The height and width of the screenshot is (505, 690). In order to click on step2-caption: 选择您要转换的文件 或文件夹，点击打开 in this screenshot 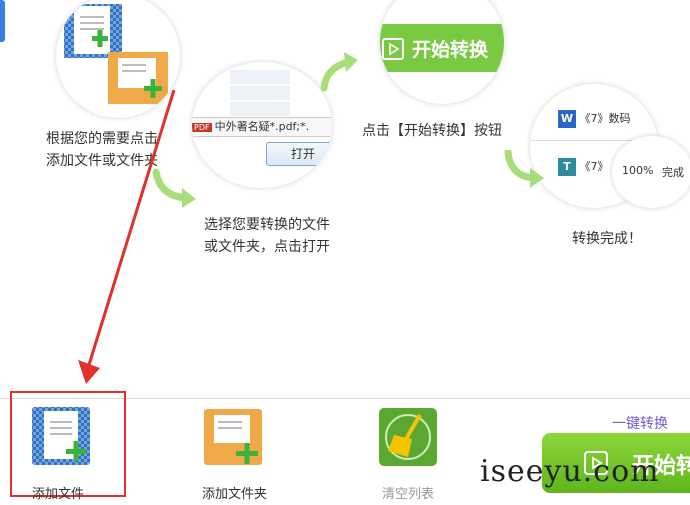, I will do `click(267, 236)`.